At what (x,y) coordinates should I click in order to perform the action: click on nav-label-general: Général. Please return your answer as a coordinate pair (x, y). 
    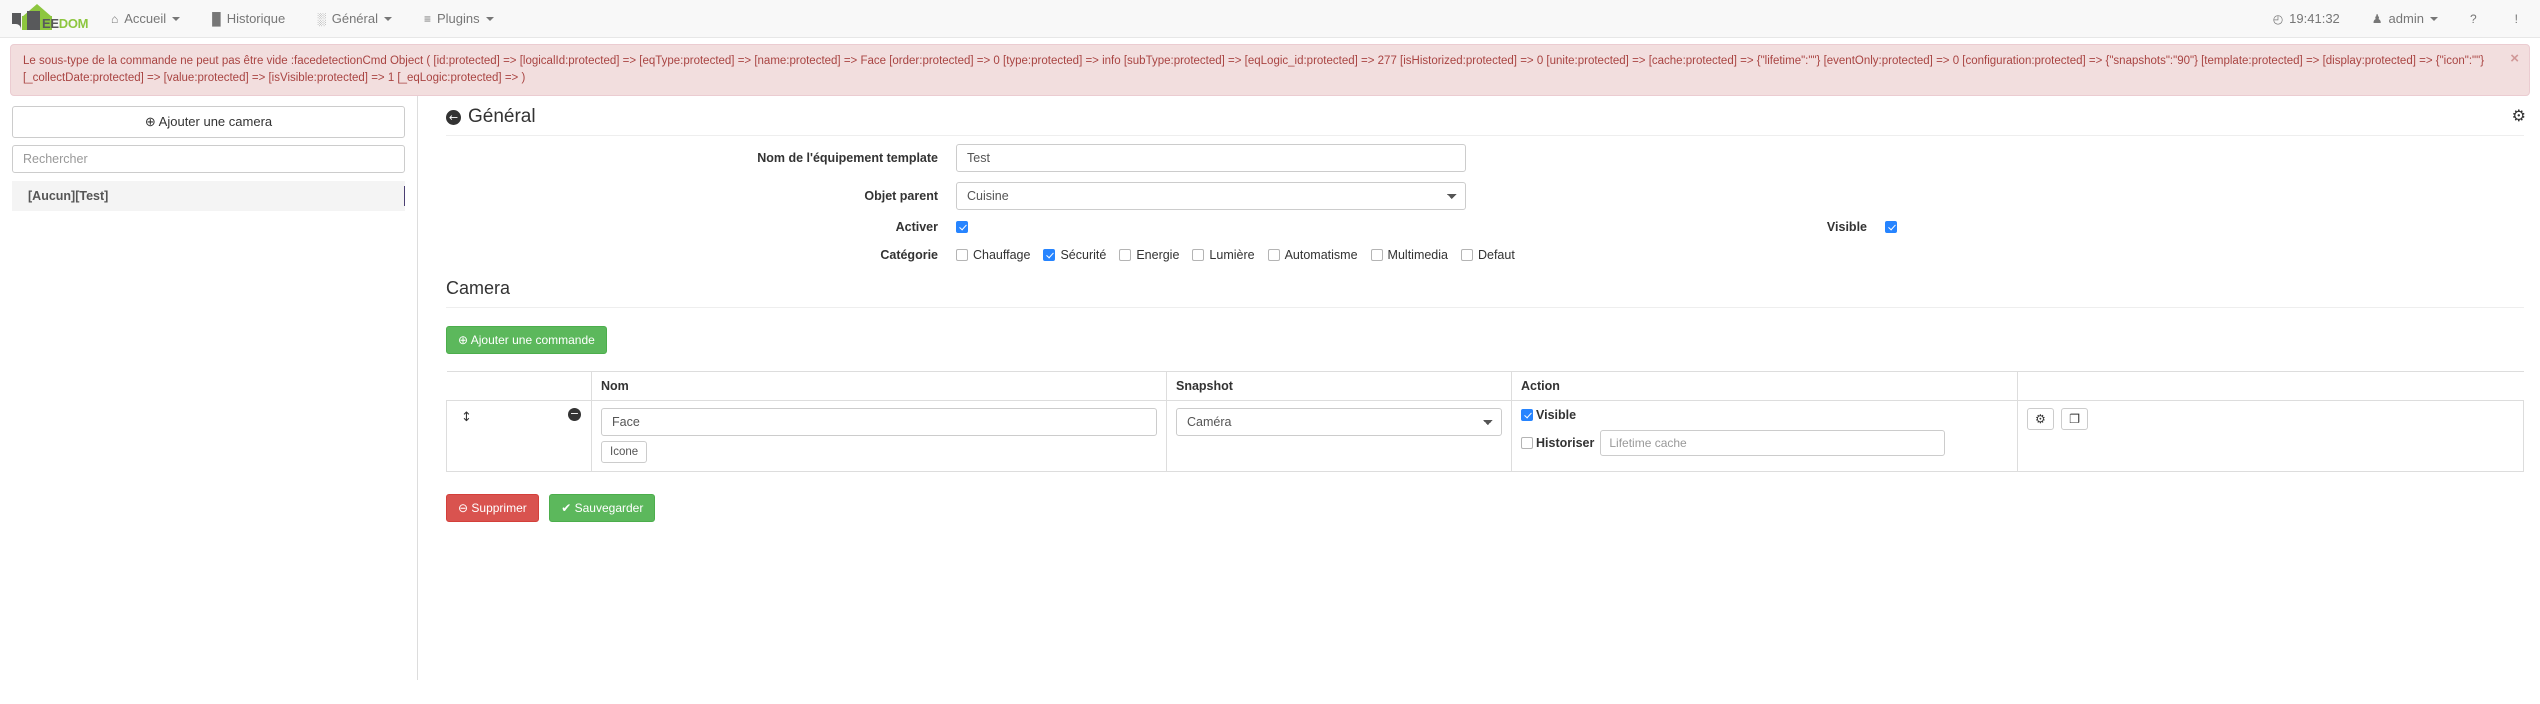
    Looking at the image, I should click on (354, 18).